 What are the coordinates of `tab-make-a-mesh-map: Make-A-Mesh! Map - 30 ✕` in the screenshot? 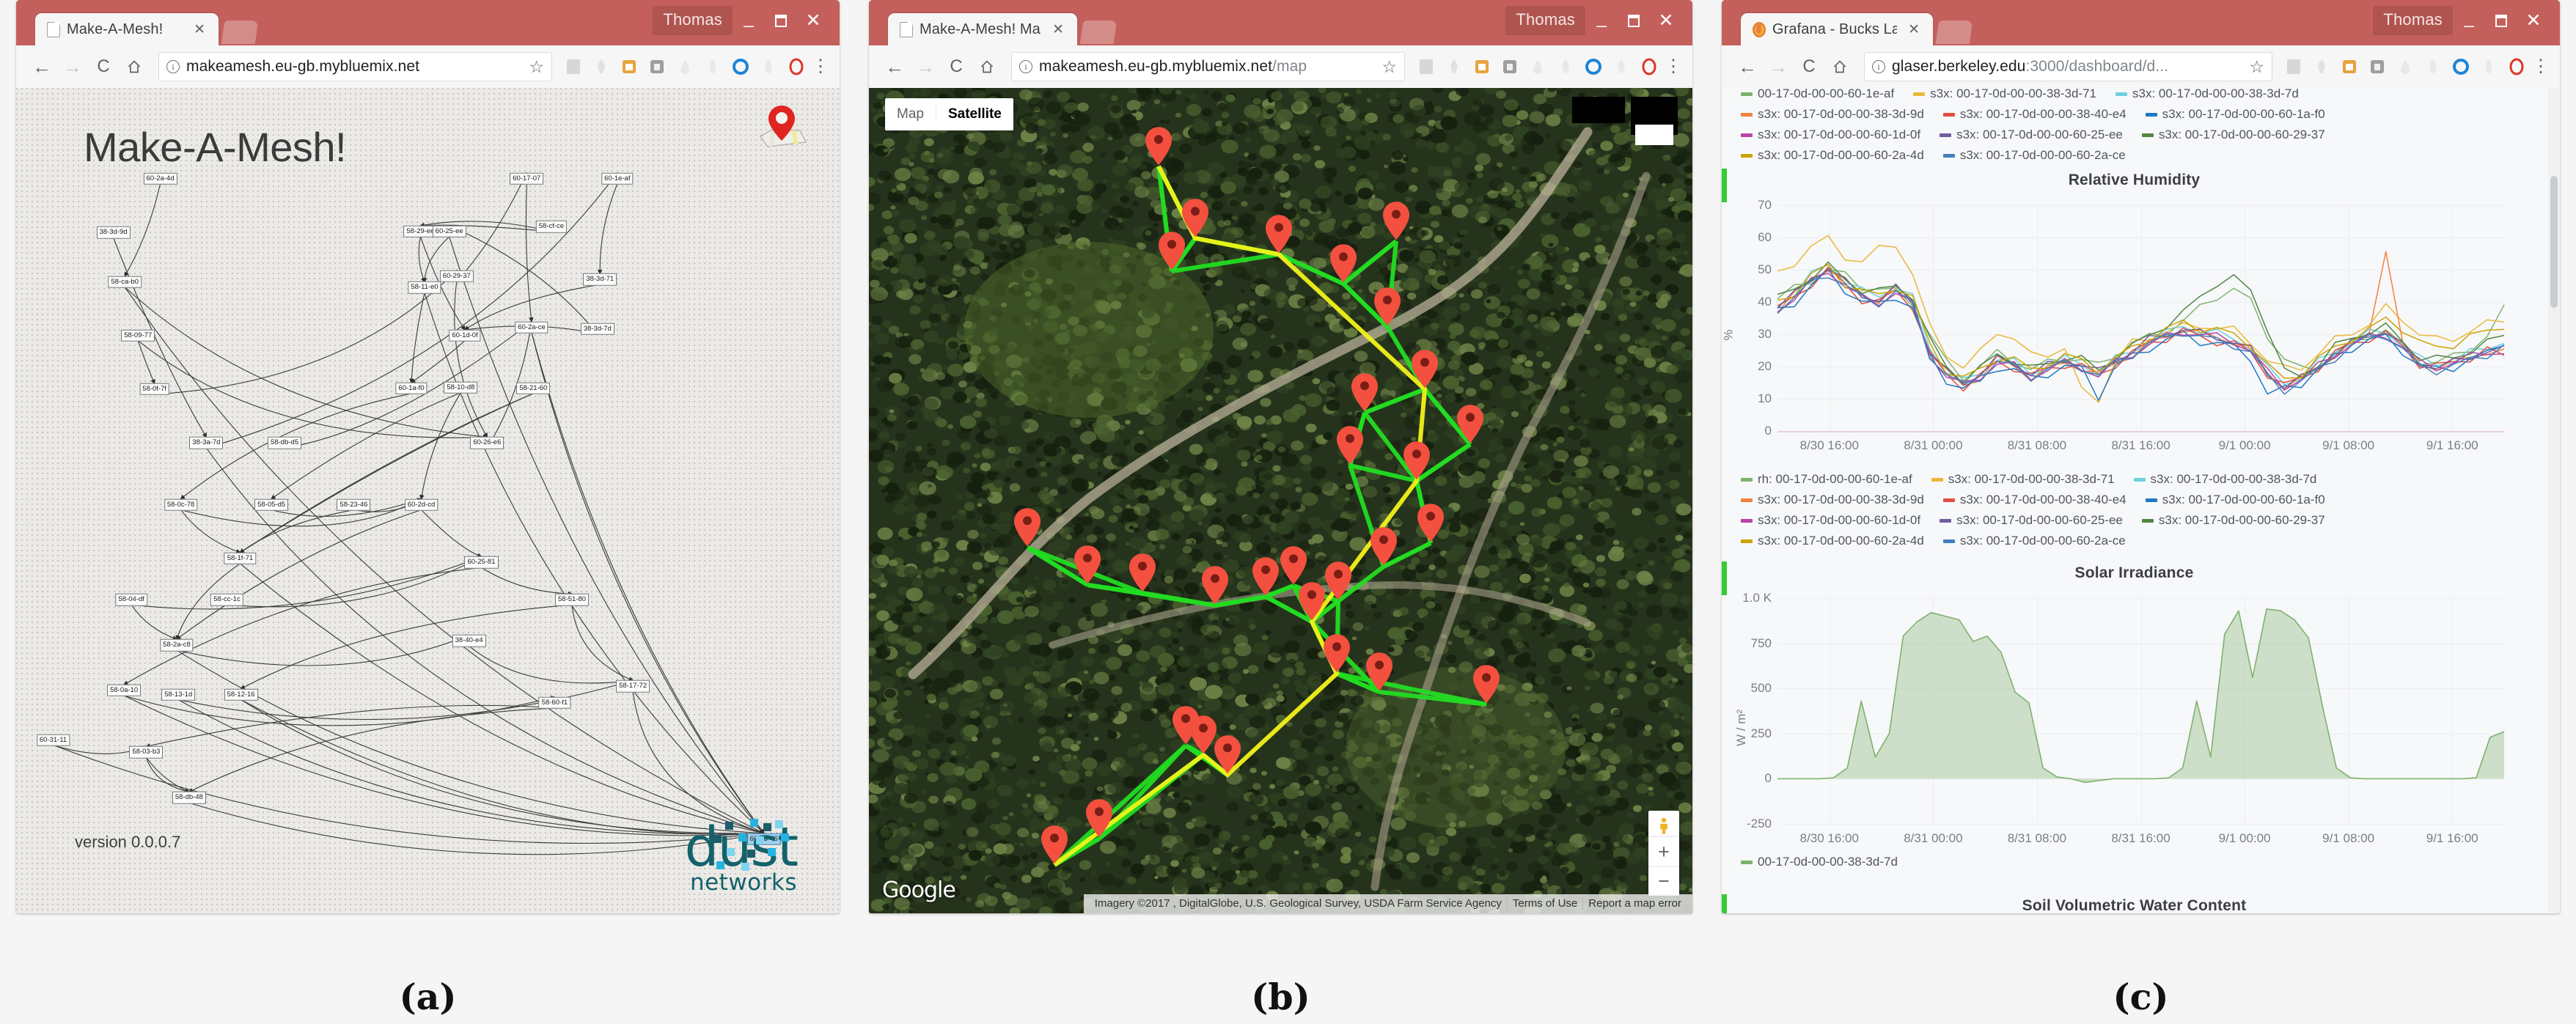 It's located at (983, 29).